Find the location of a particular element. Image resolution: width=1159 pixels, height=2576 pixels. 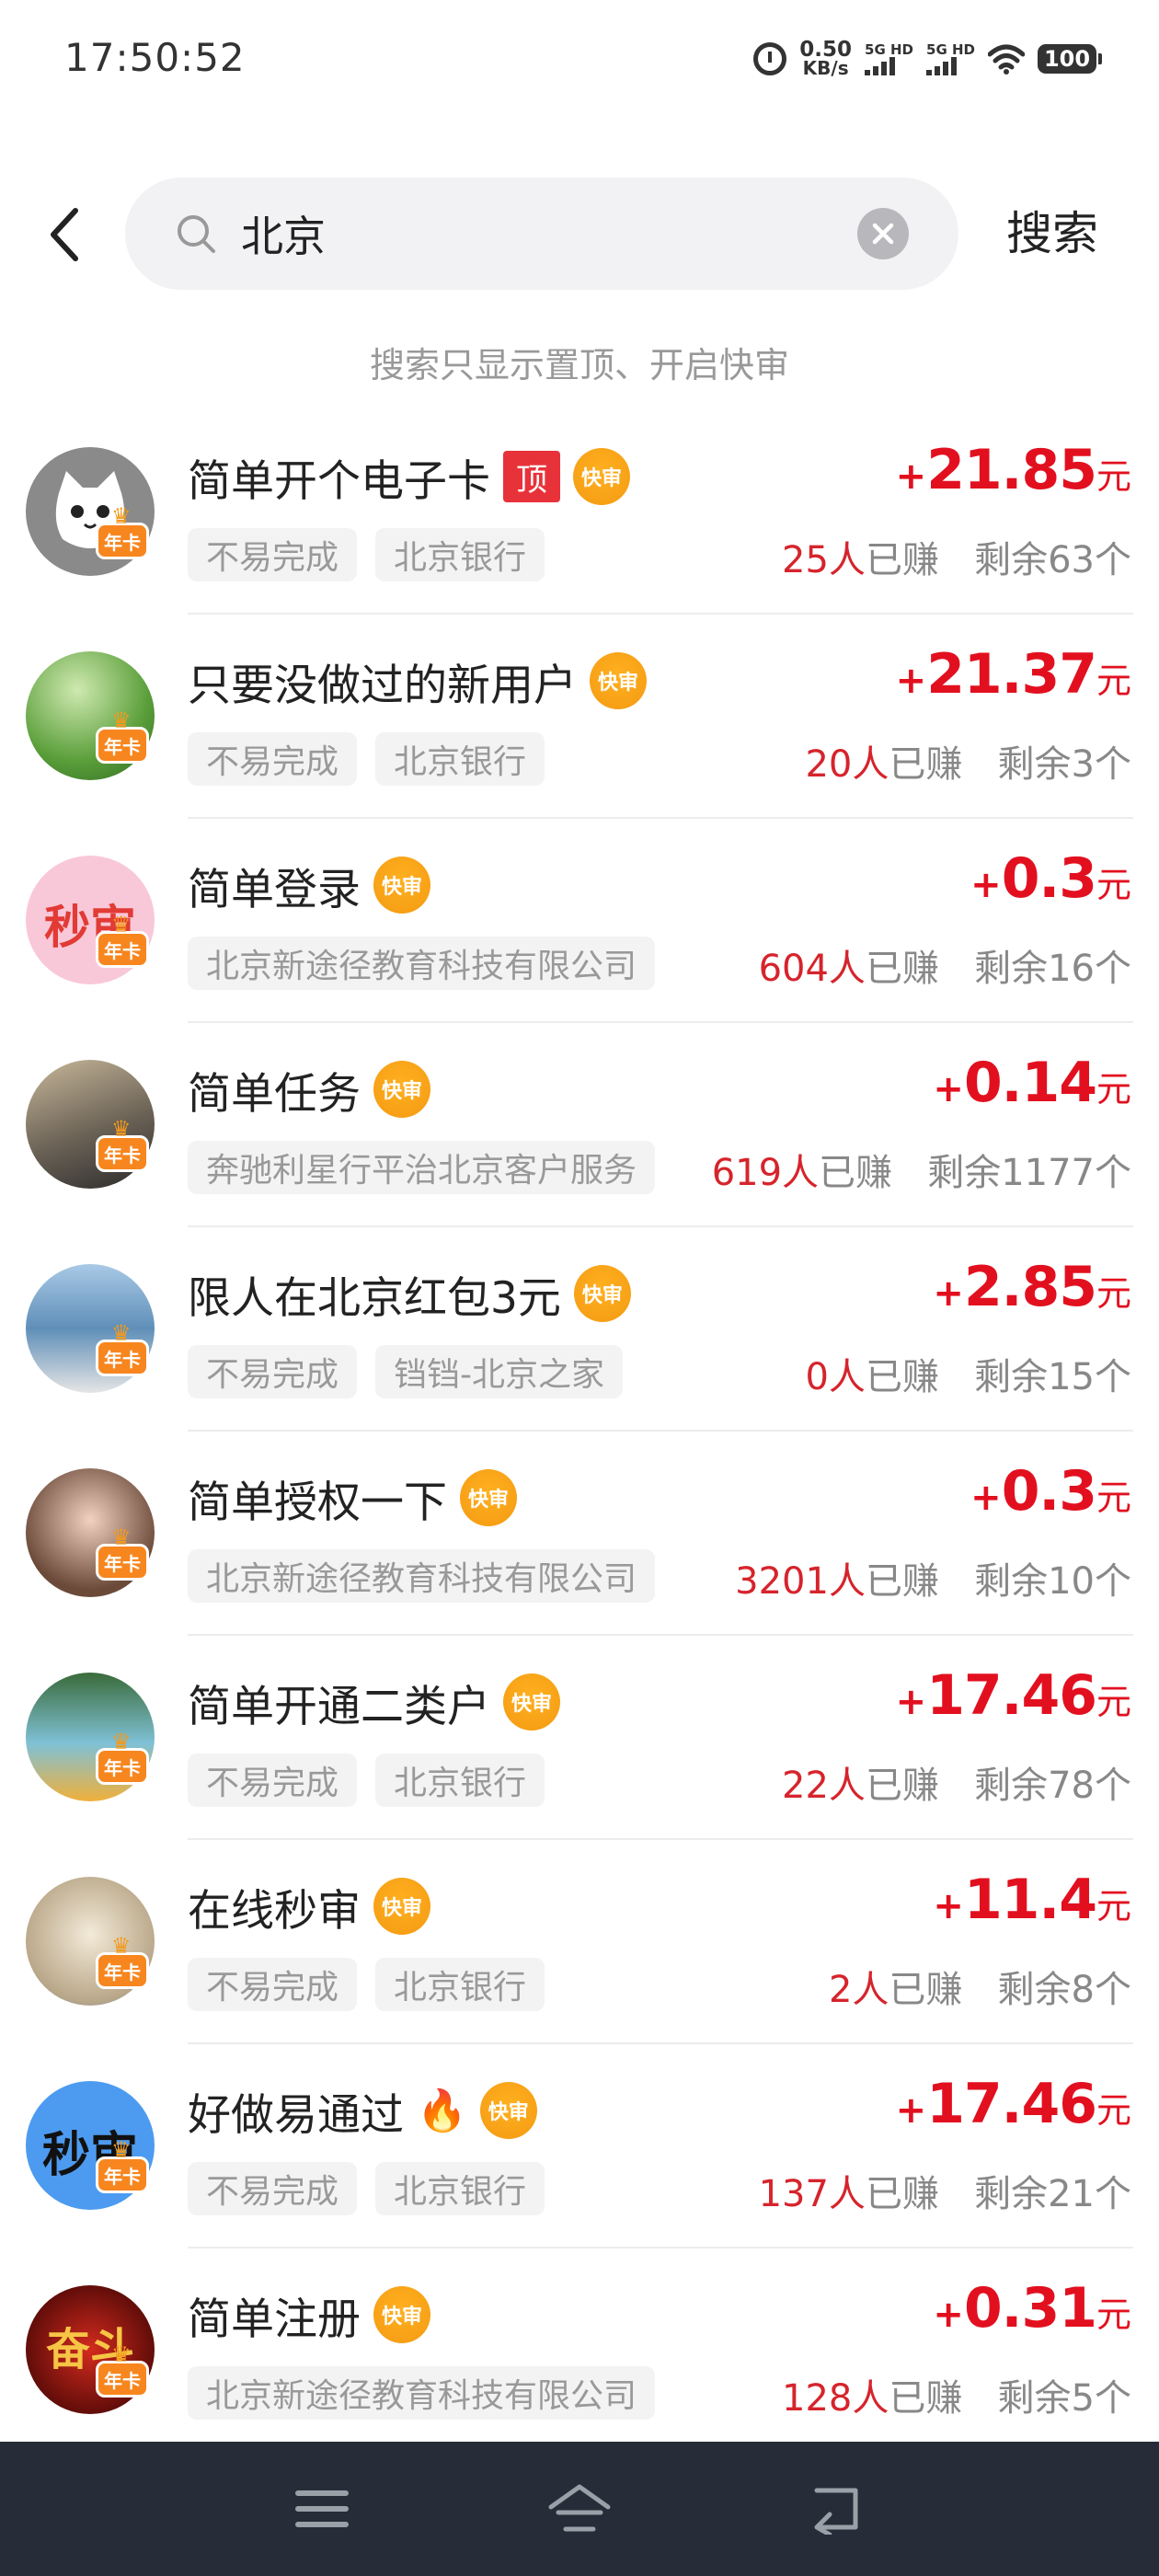

task-stats: 137人已赚 剩余21个 is located at coordinates (945, 2190).